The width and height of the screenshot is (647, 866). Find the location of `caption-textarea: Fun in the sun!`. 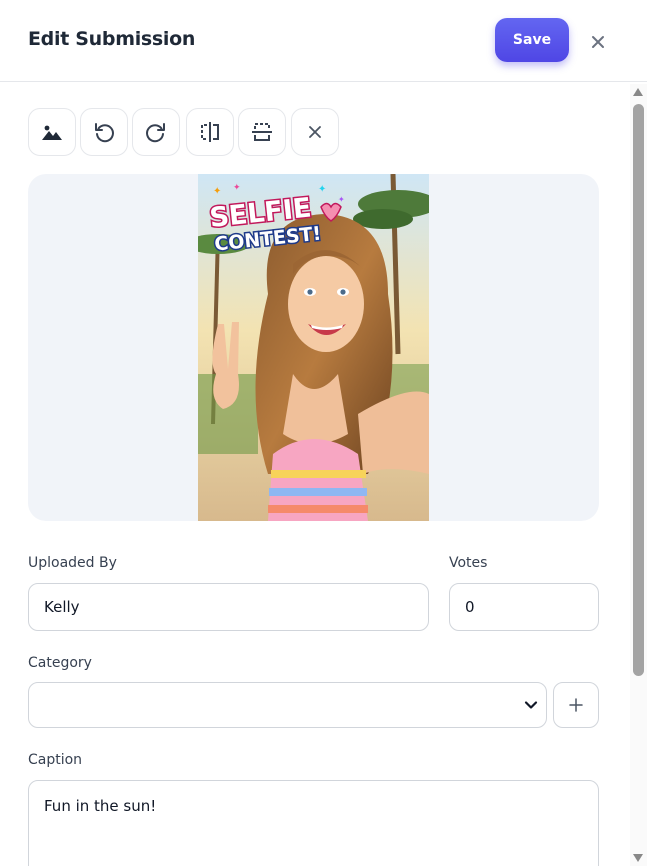

caption-textarea: Fun in the sun! is located at coordinates (313, 823).